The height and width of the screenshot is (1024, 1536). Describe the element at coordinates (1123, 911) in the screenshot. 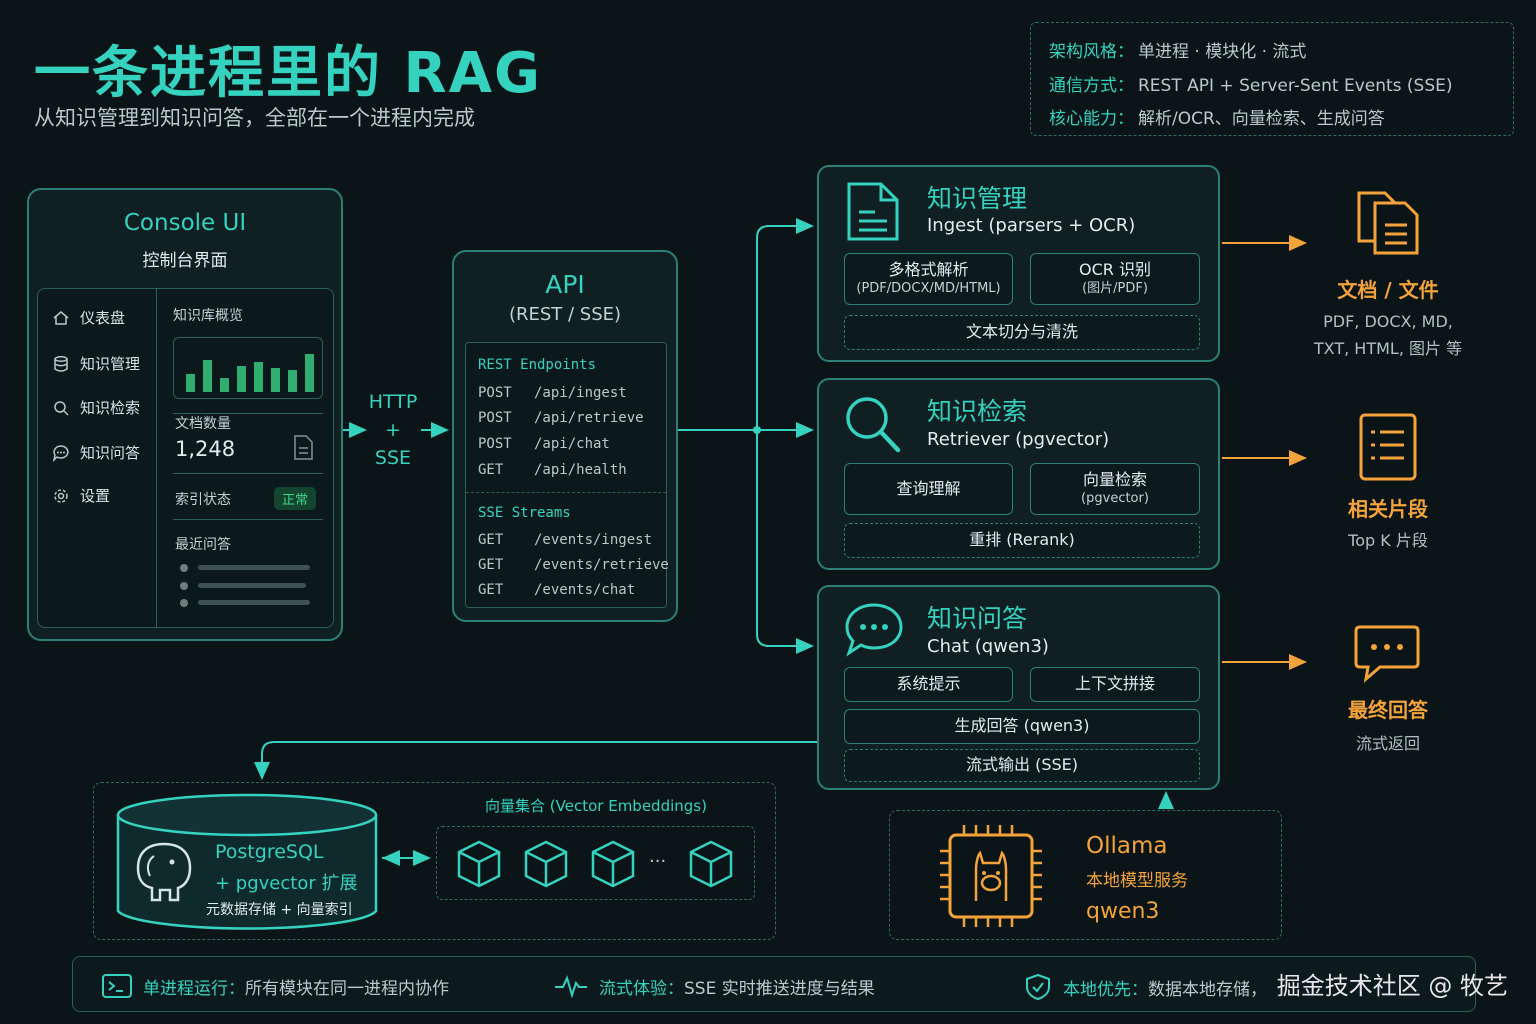

I see `ollama-model: qwen3` at that location.